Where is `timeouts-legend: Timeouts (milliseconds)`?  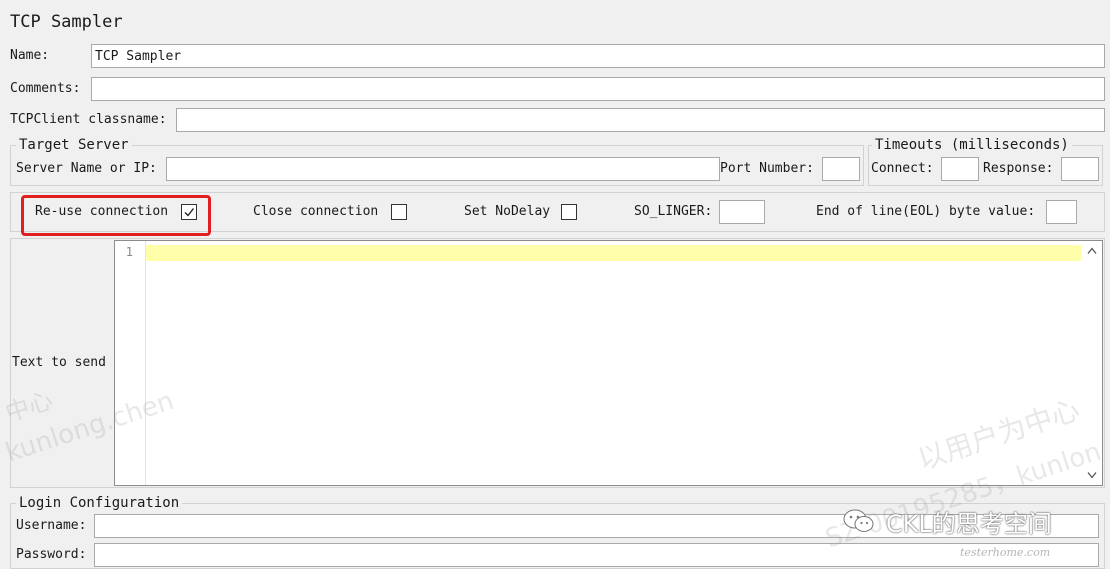 timeouts-legend: Timeouts (milliseconds) is located at coordinates (972, 145).